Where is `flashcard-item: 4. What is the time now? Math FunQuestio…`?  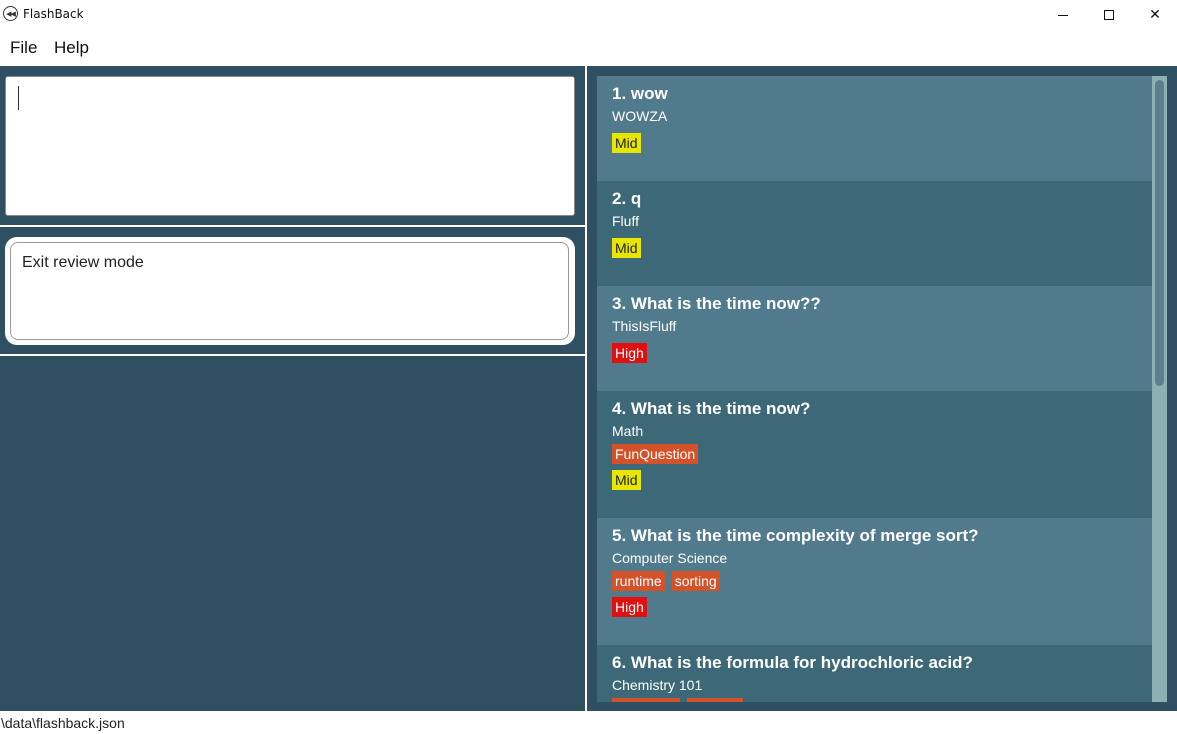
flashcard-item: 4. What is the time now? Math FunQuestio… is located at coordinates (874, 454).